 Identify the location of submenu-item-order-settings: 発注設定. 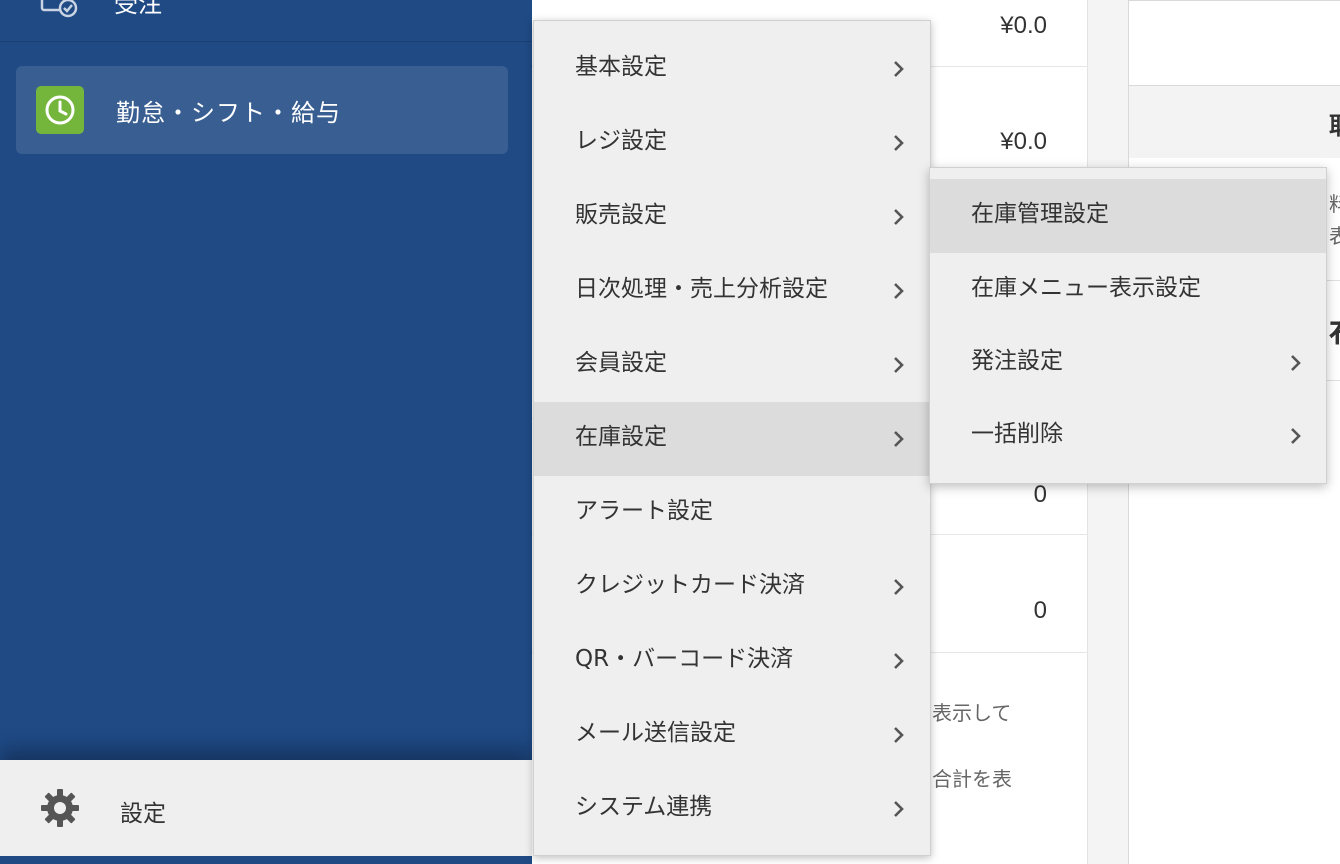
(1128, 363).